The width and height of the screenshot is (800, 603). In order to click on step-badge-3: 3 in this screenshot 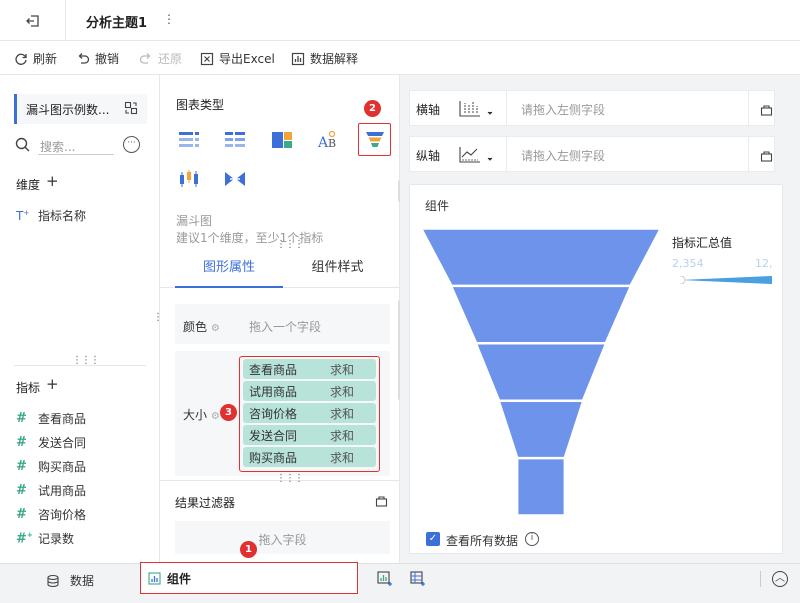, I will do `click(228, 412)`.